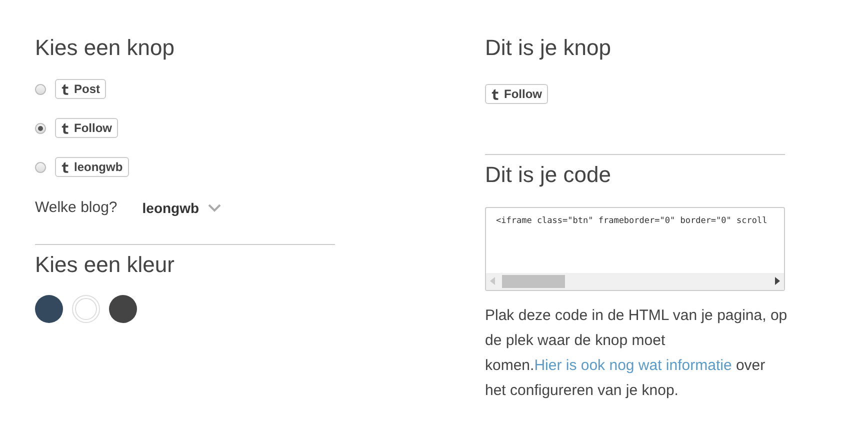  I want to click on scroll-left-icon, so click(493, 281).